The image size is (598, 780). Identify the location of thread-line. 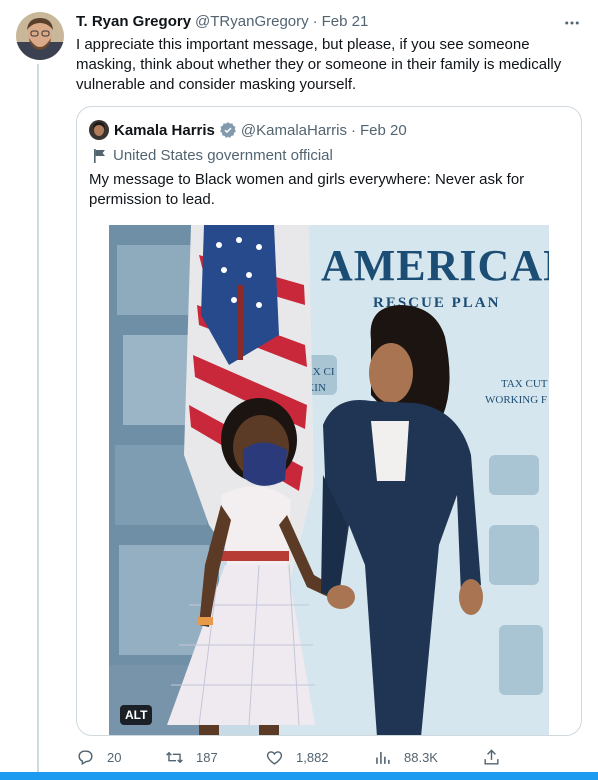
(38, 422).